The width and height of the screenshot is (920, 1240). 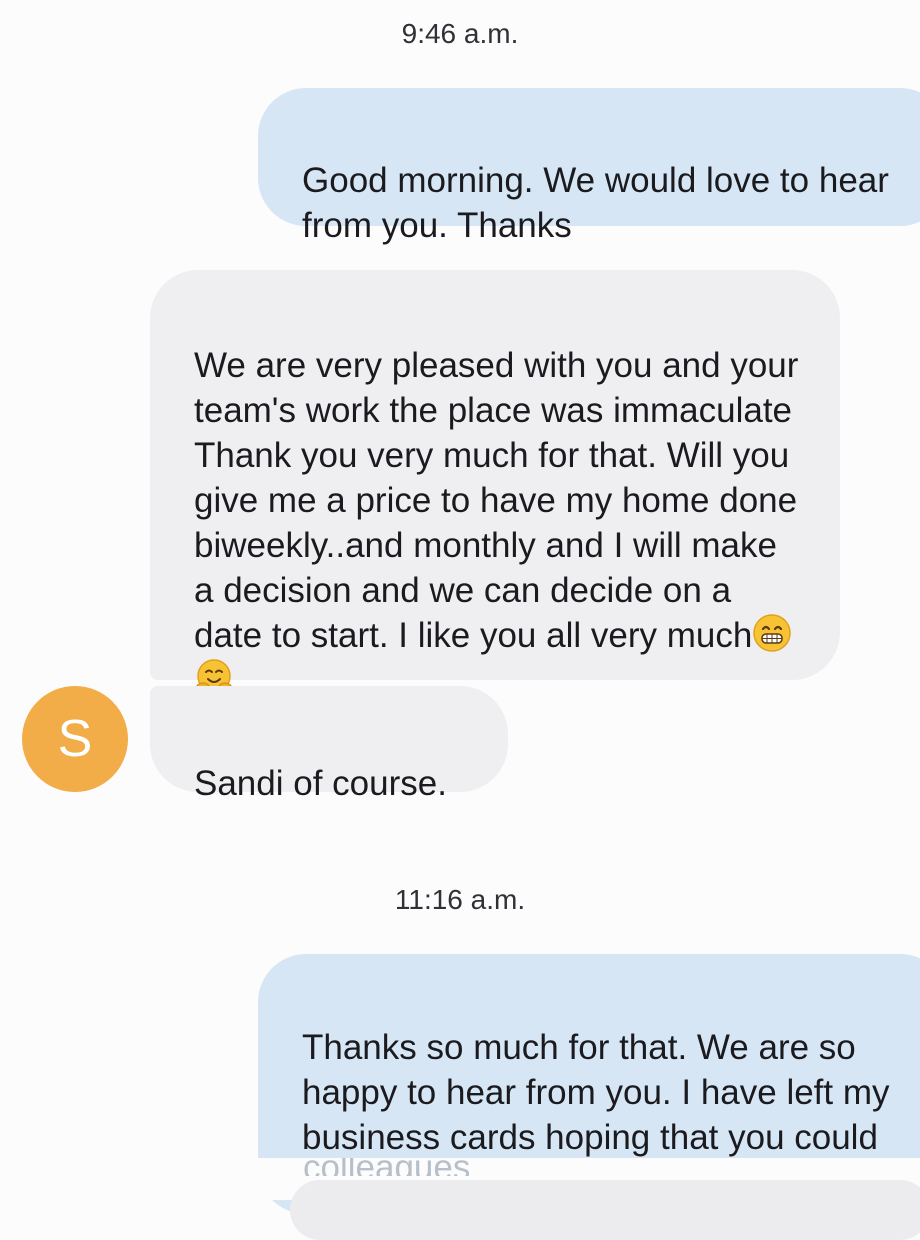 I want to click on cut-off-text: colleagues, so click(x=386, y=1167).